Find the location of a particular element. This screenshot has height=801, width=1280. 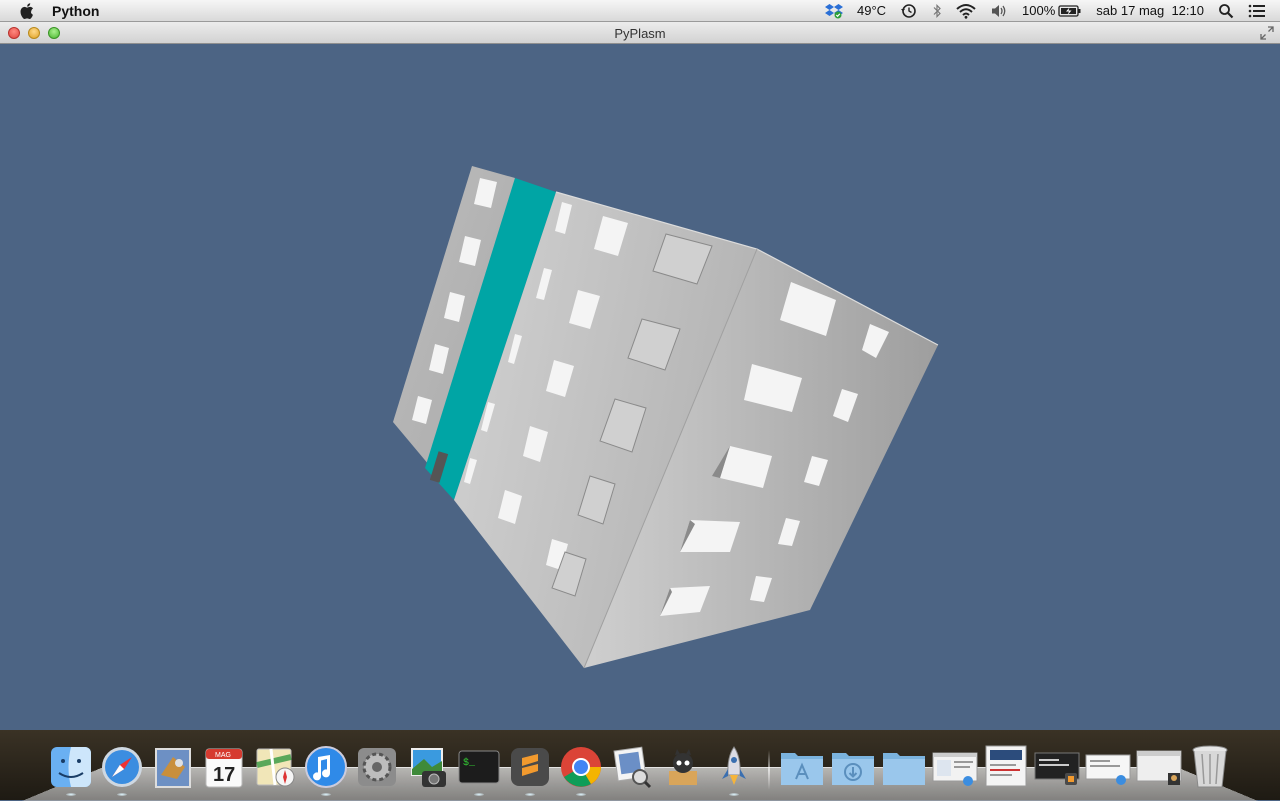

minimized-window-4-icon is located at coordinates (1108, 767).